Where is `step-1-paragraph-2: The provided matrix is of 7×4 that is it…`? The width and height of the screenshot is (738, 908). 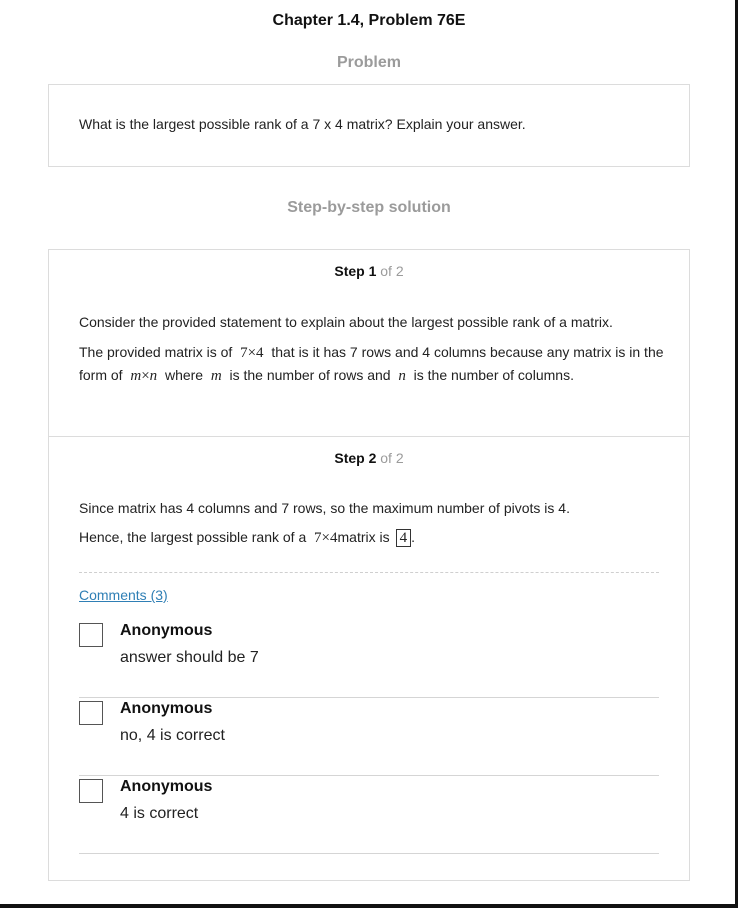
step-1-paragraph-2: The provided matrix is of 7×4 that is it… is located at coordinates (371, 364).